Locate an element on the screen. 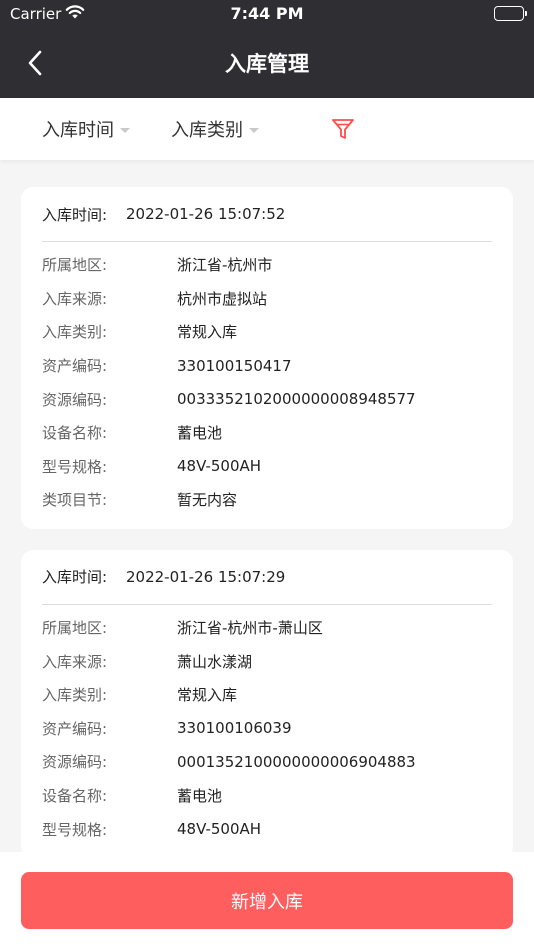 The width and height of the screenshot is (534, 950). funnel-icon is located at coordinates (343, 129).